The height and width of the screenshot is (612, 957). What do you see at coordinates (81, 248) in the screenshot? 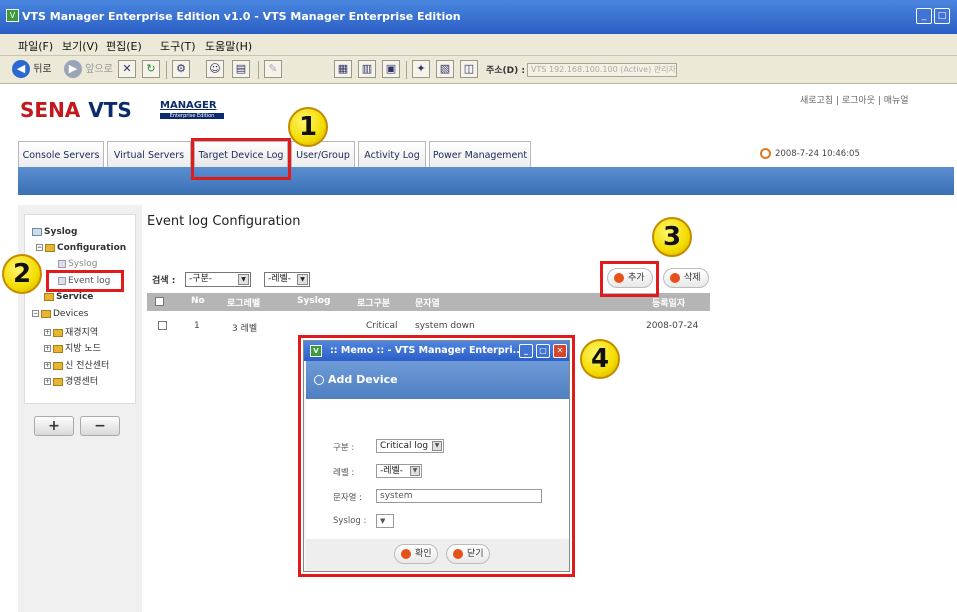
I see `tree-configuration: − Configuration` at bounding box center [81, 248].